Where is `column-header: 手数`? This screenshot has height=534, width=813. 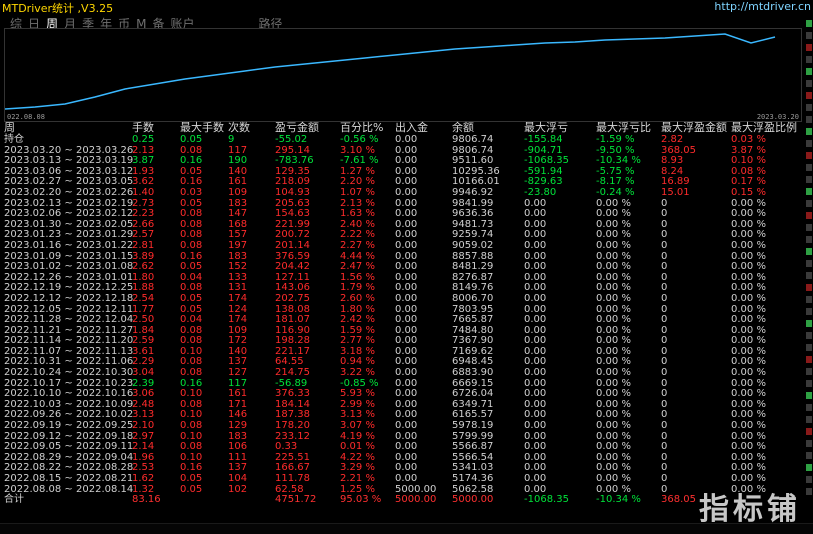
column-header: 手数 is located at coordinates (143, 128).